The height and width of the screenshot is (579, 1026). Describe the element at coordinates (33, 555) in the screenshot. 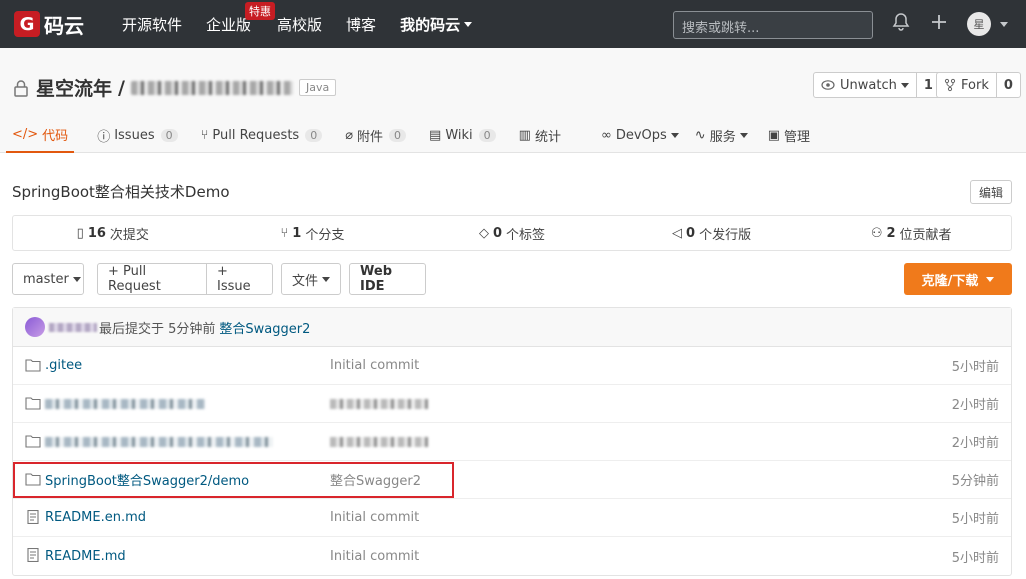

I see `file-text-icon` at that location.